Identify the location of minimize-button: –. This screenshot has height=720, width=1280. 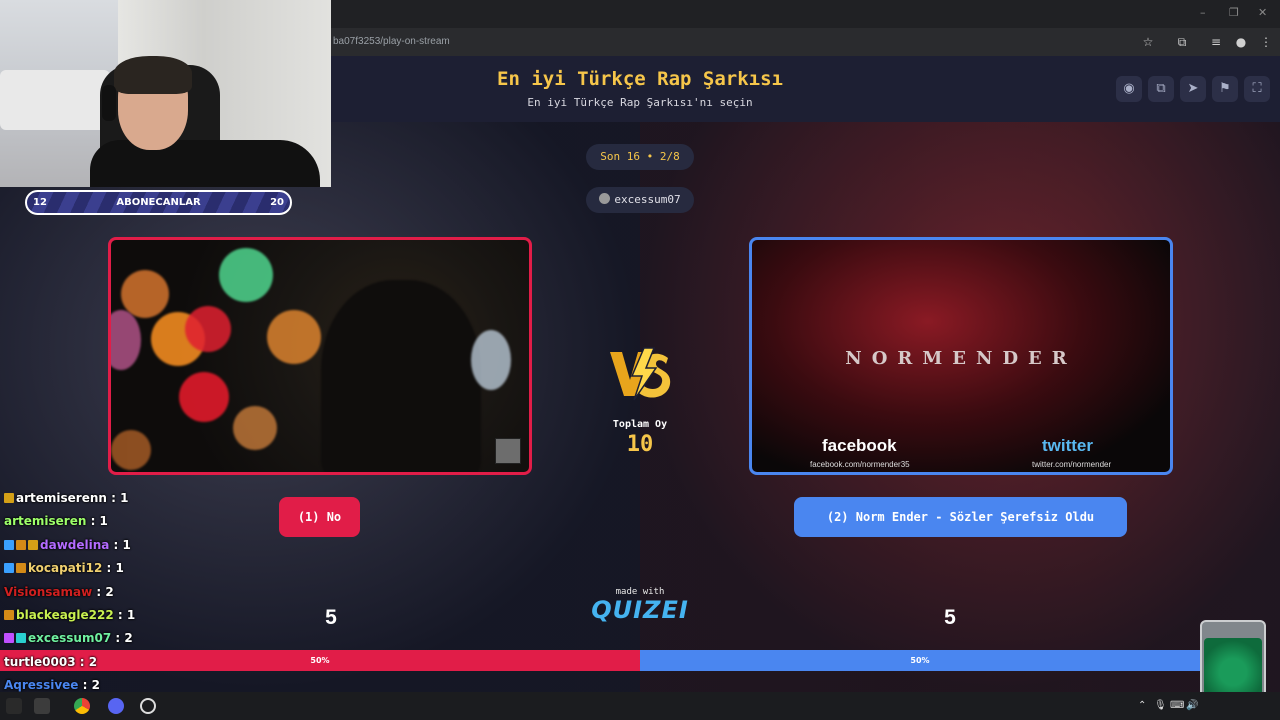
(1203, 12).